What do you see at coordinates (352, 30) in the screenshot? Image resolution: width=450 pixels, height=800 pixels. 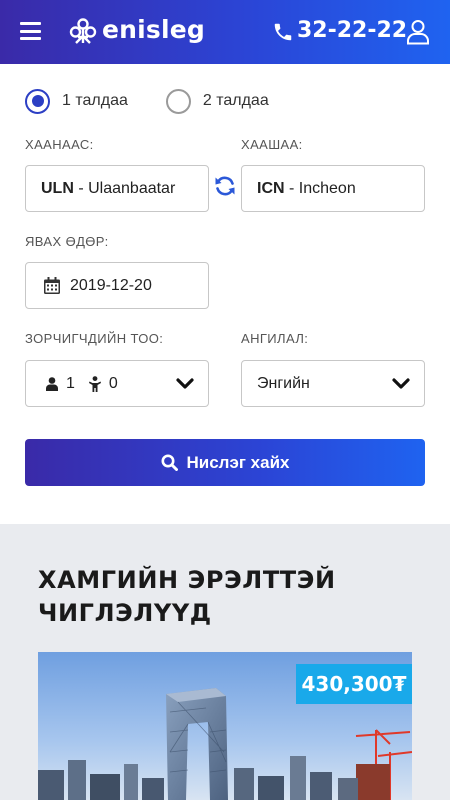 I see `phone-number: 32-22-22` at bounding box center [352, 30].